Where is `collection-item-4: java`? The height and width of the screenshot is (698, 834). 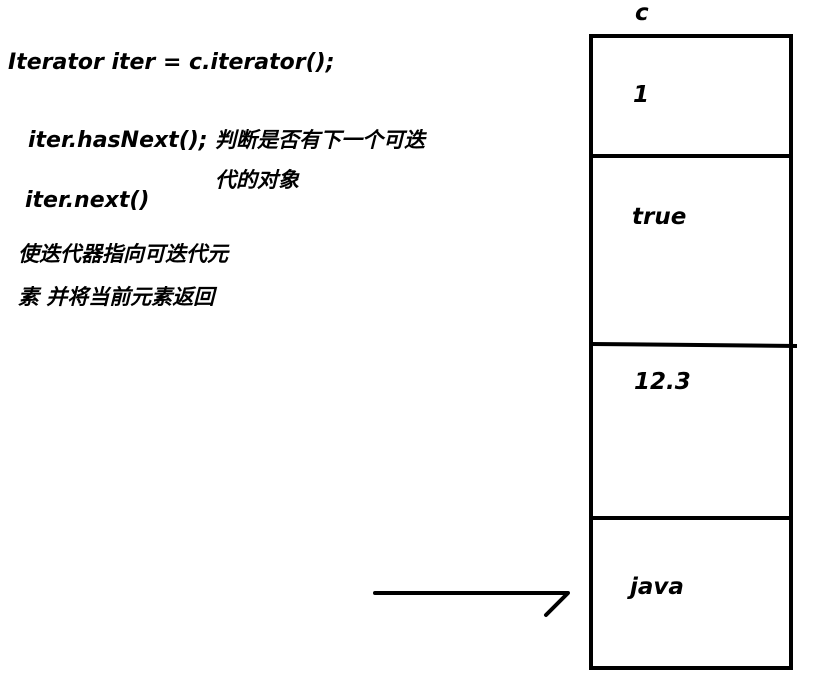
collection-item-4: java is located at coordinates (657, 587).